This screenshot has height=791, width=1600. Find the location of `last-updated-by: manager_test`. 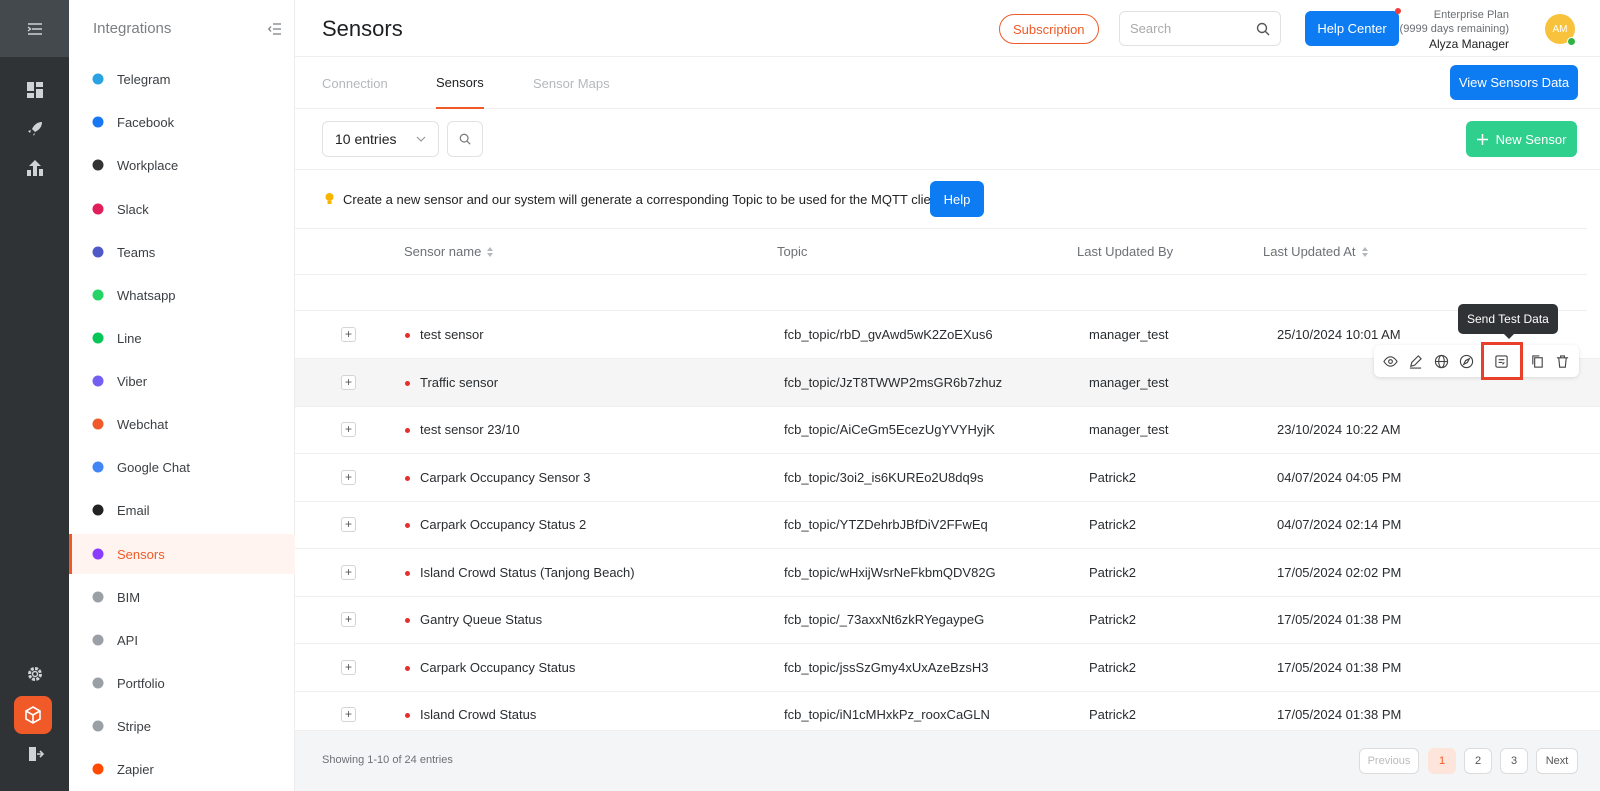

last-updated-by: manager_test is located at coordinates (1129, 429).